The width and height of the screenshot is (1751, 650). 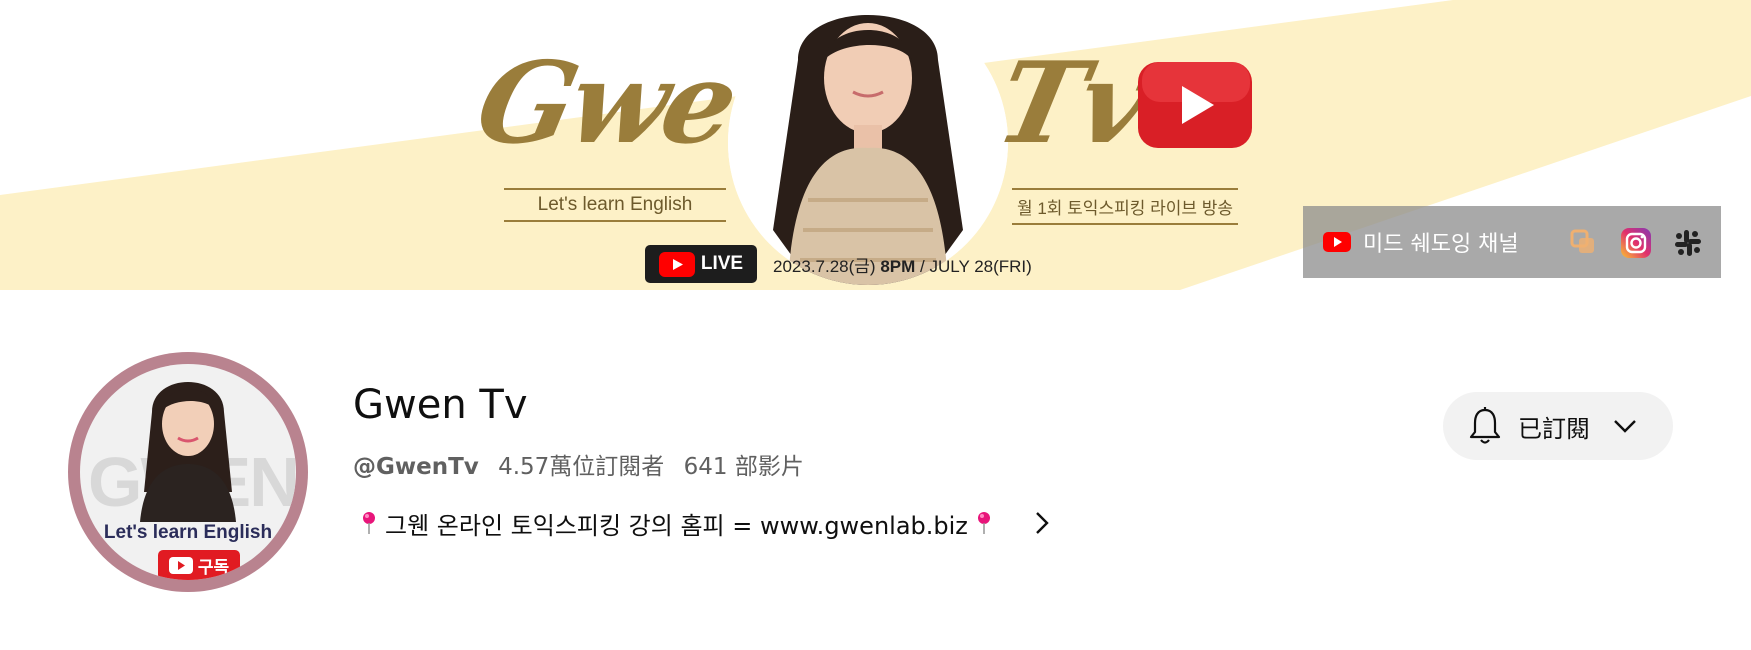 I want to click on video-count: 641 部影片, so click(x=743, y=467).